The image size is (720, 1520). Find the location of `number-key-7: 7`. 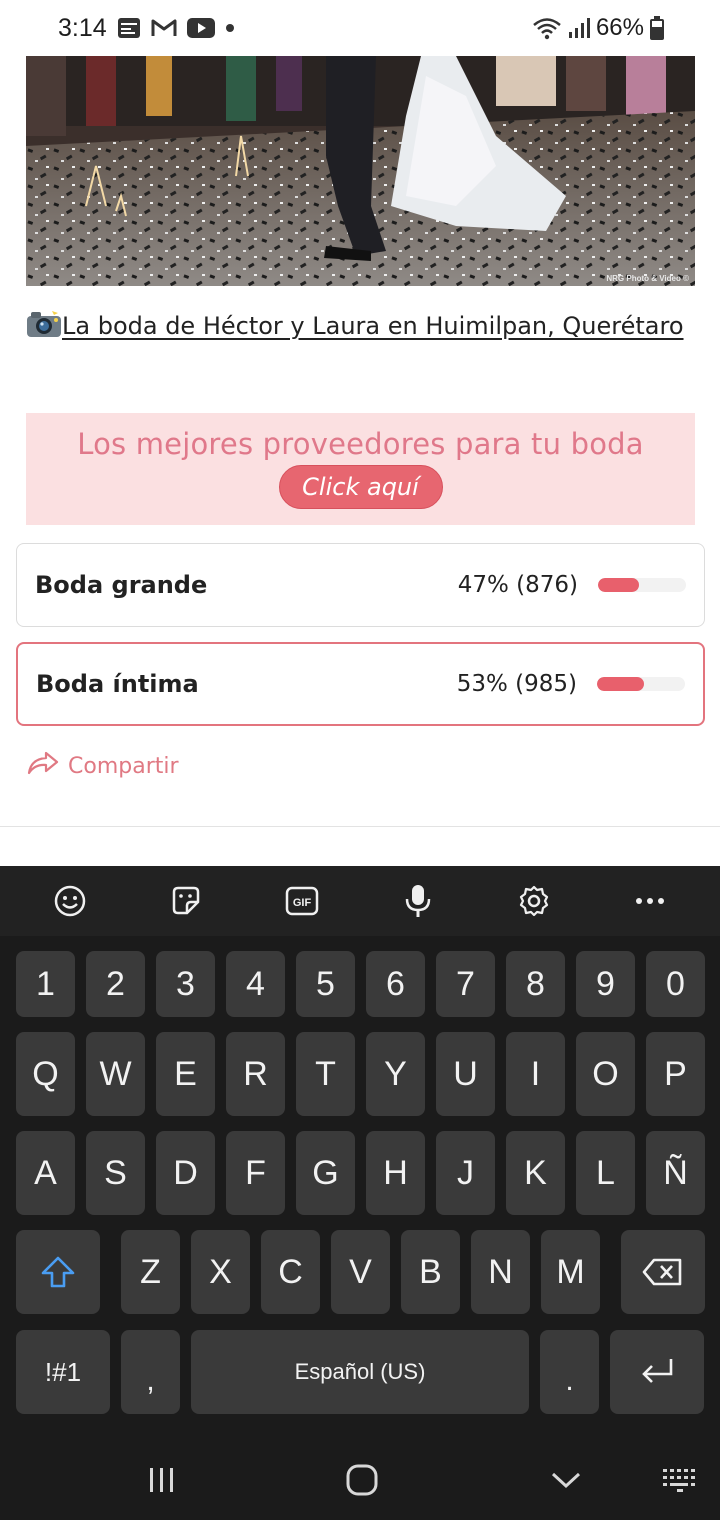

number-key-7: 7 is located at coordinates (465, 984).